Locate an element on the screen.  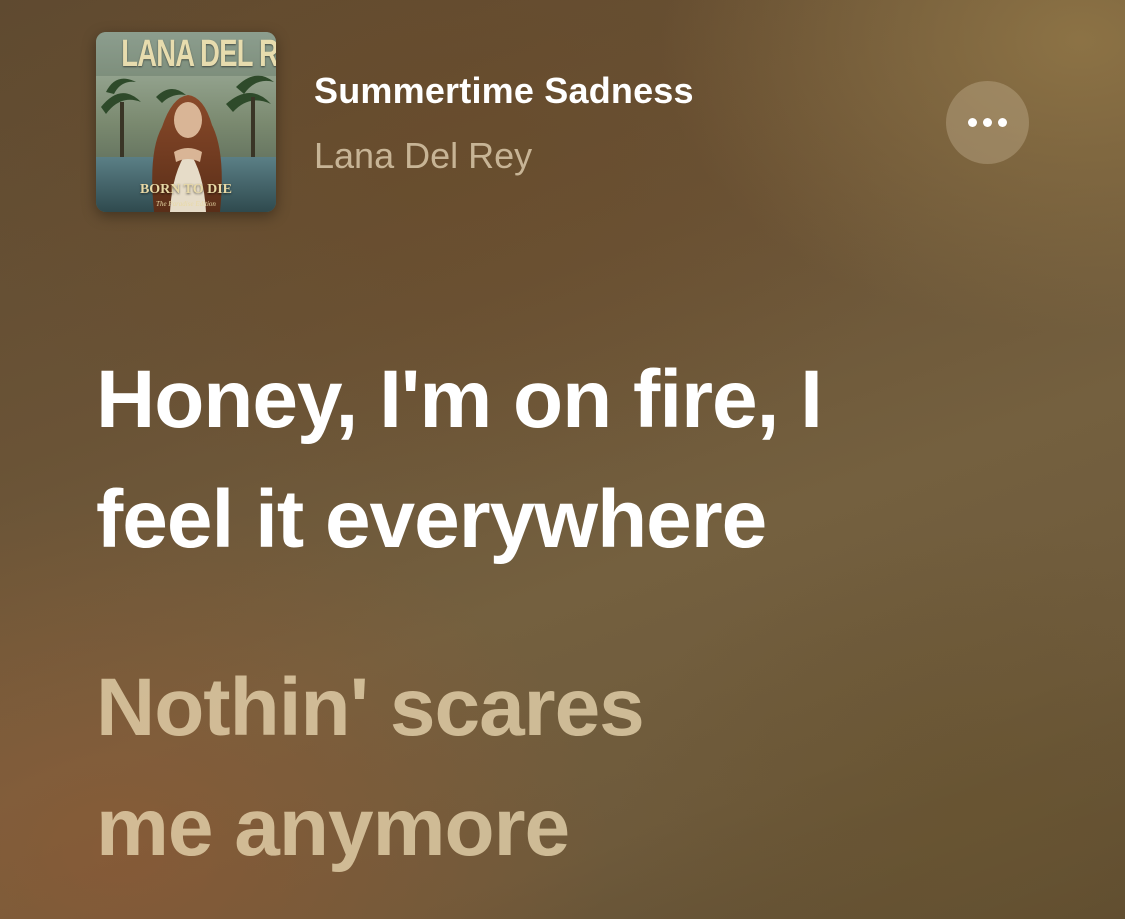
ellipsis-icon is located at coordinates (987, 122).